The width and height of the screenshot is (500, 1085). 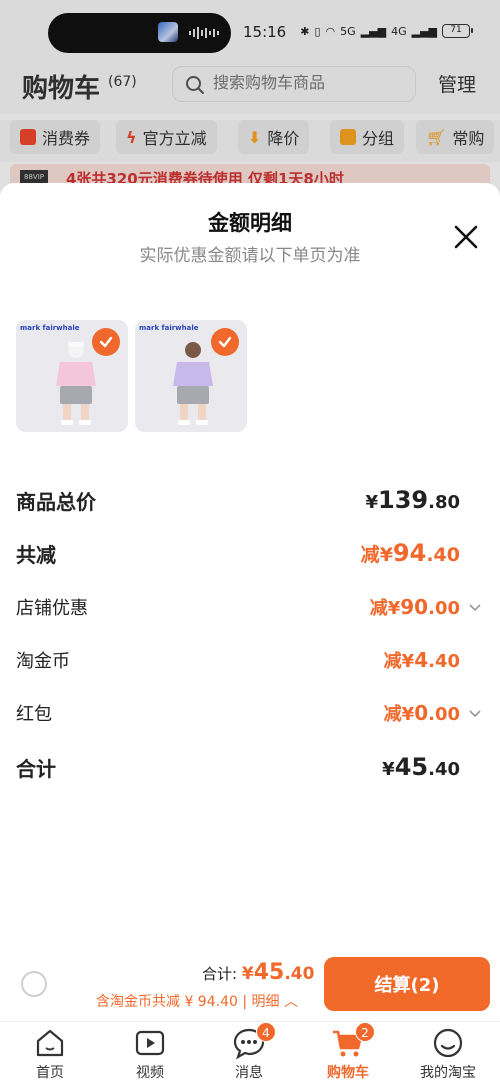 I want to click on row-value: ¥139.80, so click(x=412, y=500).